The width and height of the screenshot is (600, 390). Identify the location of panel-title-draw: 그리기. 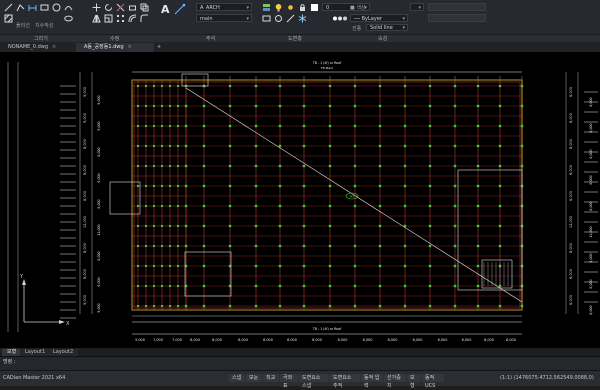
(41, 38).